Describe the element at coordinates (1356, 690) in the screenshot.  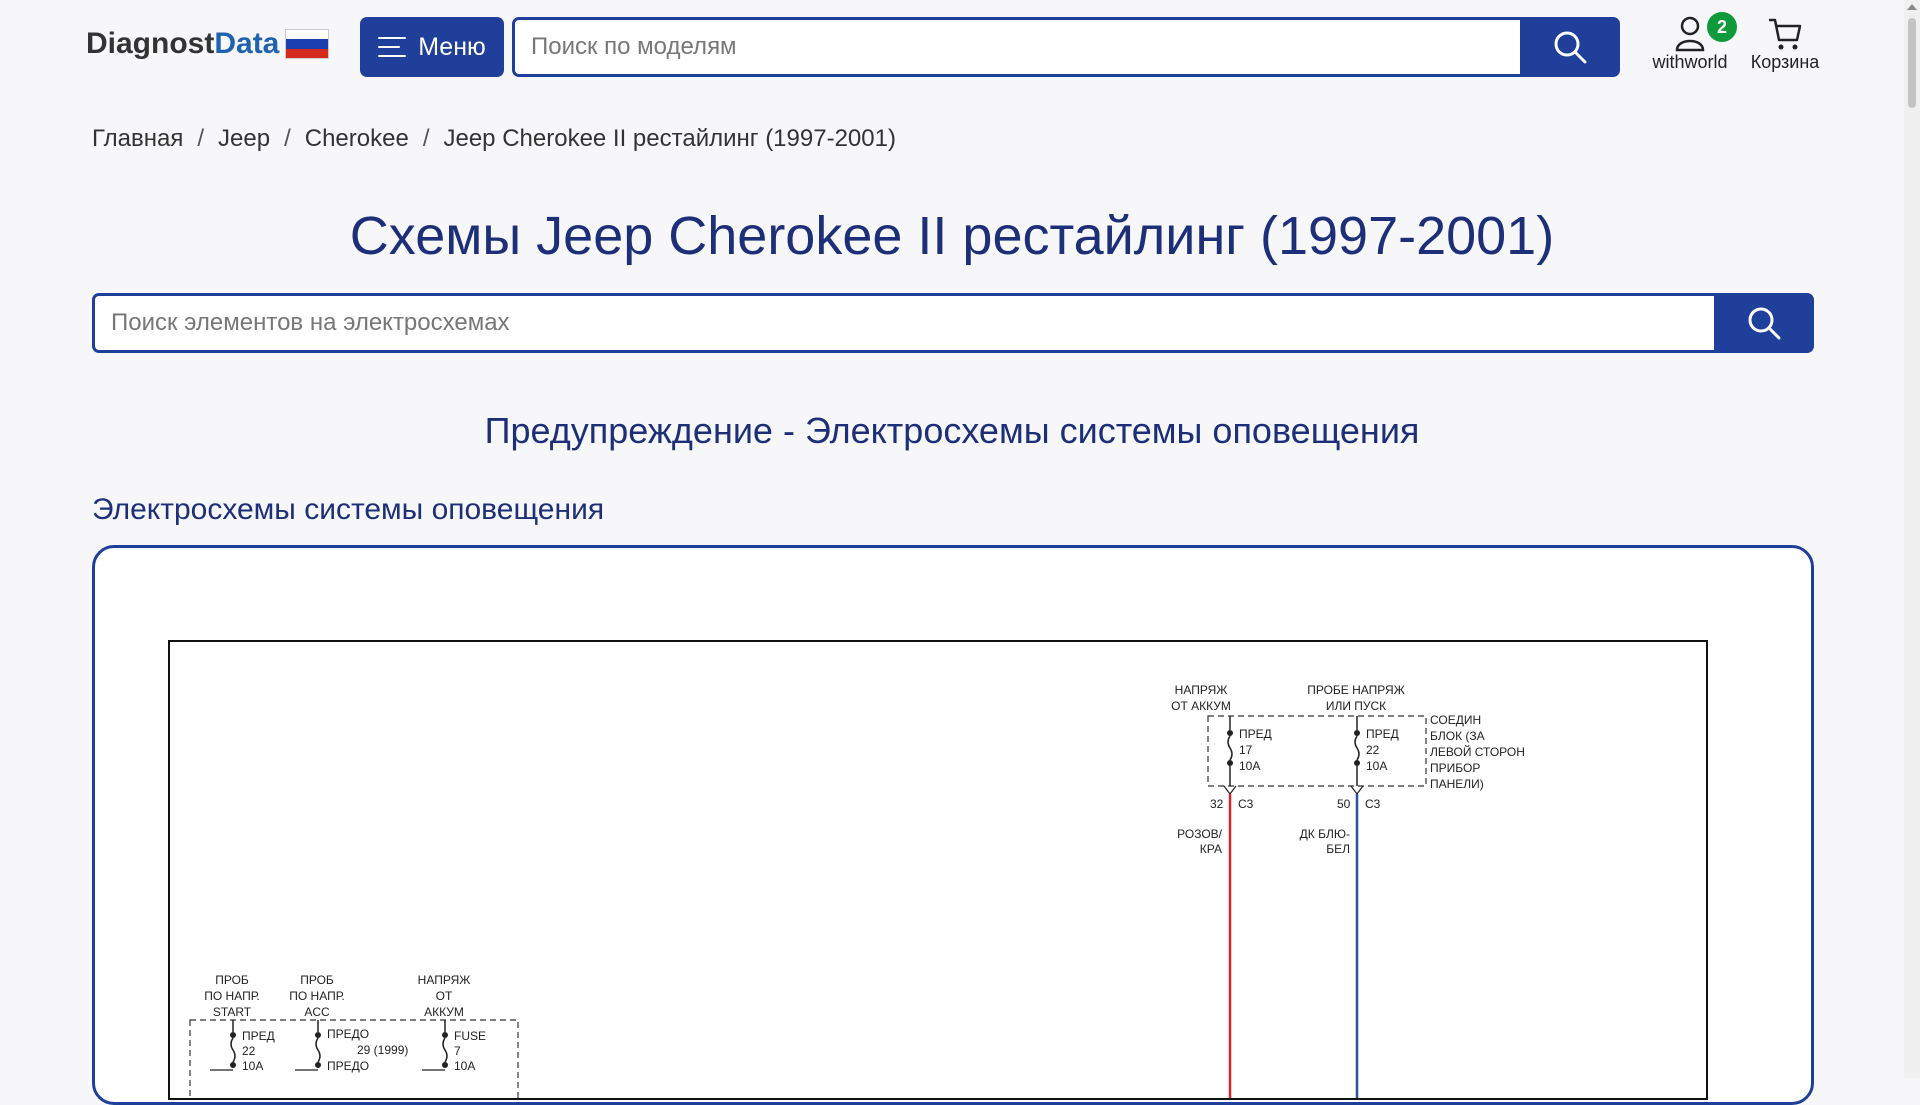
I see `diagram-label: ПРОБЕ НАПРЯЖ` at that location.